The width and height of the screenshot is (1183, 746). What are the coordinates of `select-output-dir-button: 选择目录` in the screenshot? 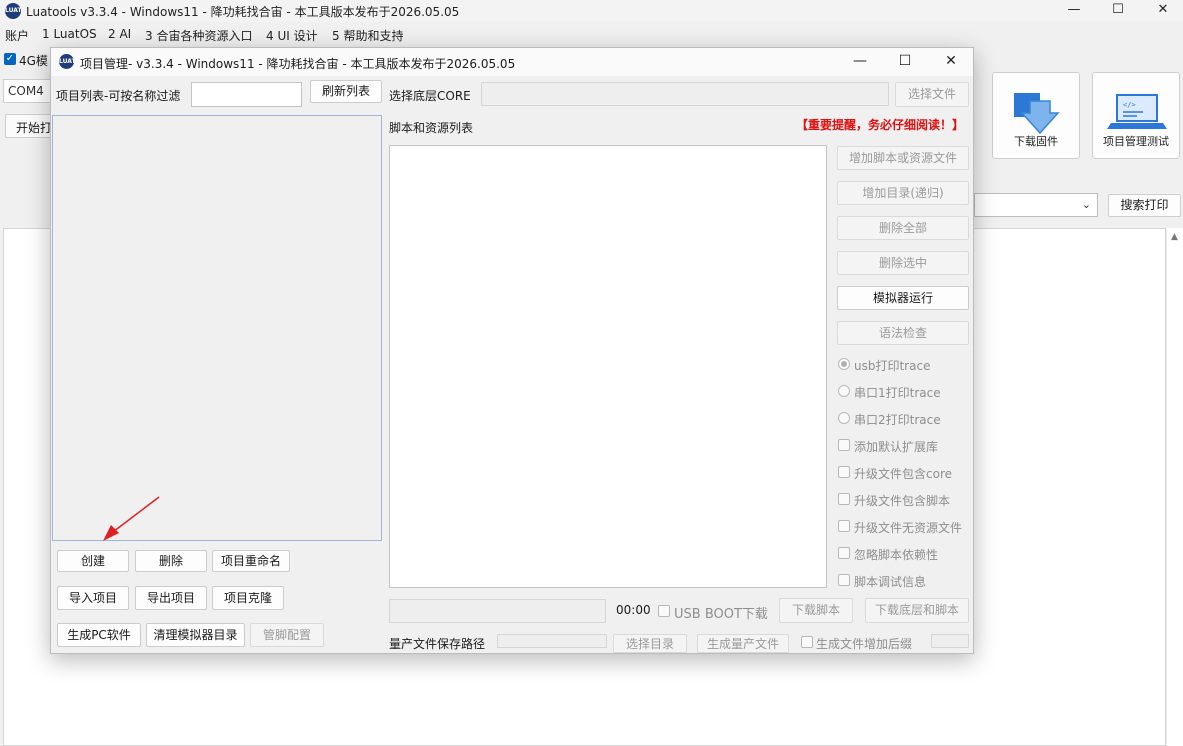 It's located at (650, 643).